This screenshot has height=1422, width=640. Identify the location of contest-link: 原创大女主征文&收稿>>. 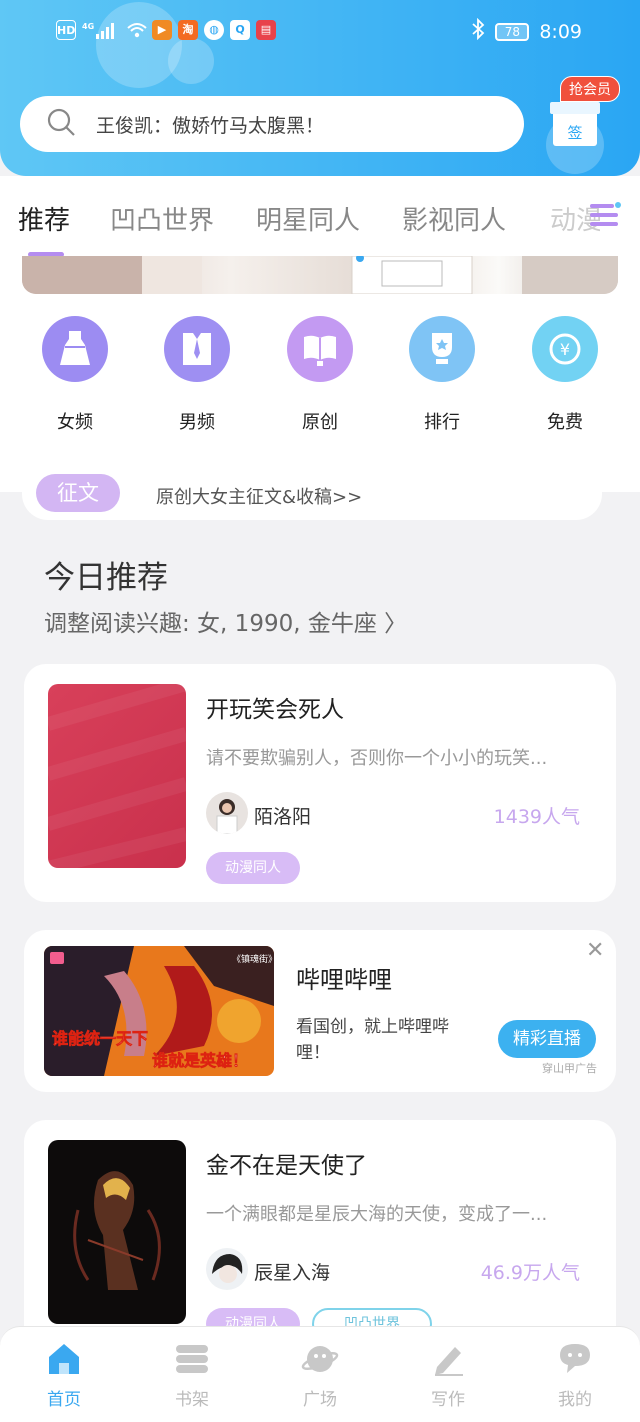
(259, 496).